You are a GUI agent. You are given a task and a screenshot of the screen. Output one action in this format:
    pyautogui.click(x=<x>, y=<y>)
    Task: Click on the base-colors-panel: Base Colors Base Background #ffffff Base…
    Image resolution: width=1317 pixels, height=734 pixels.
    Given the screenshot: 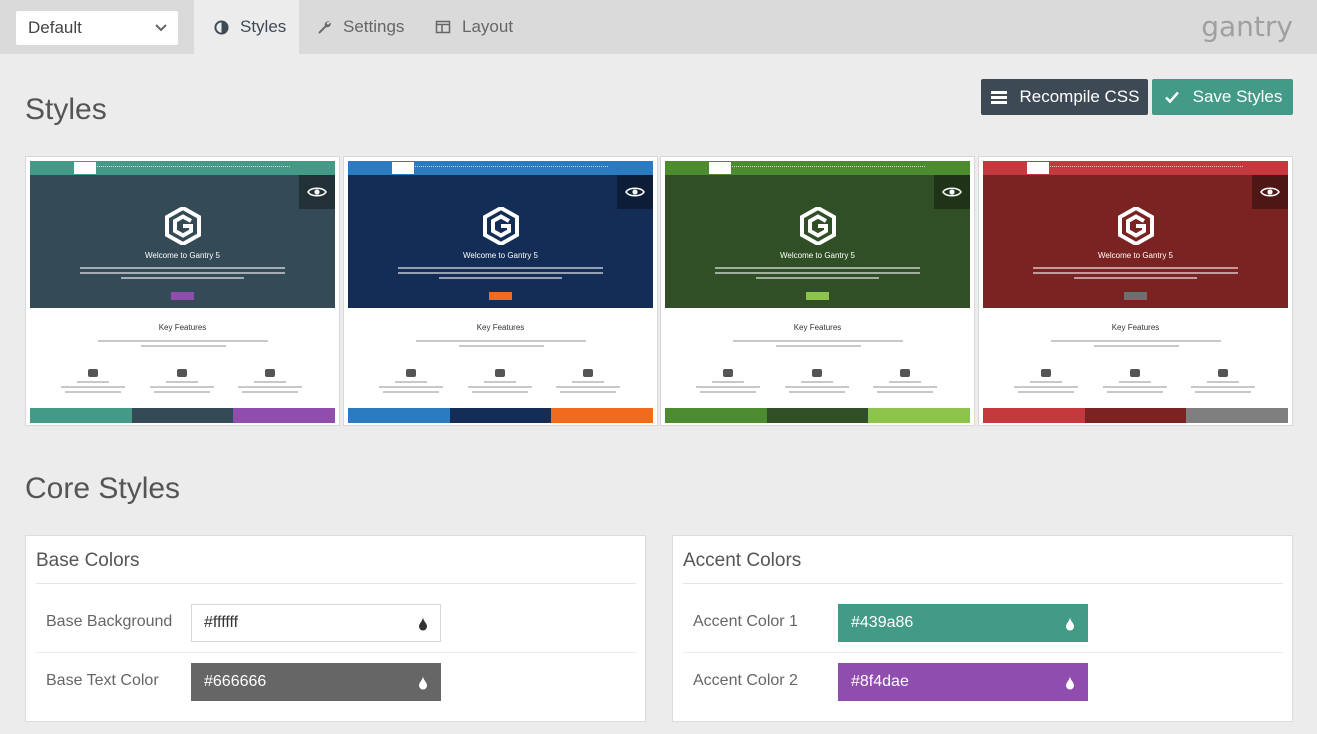 What is the action you would take?
    pyautogui.click(x=335, y=628)
    